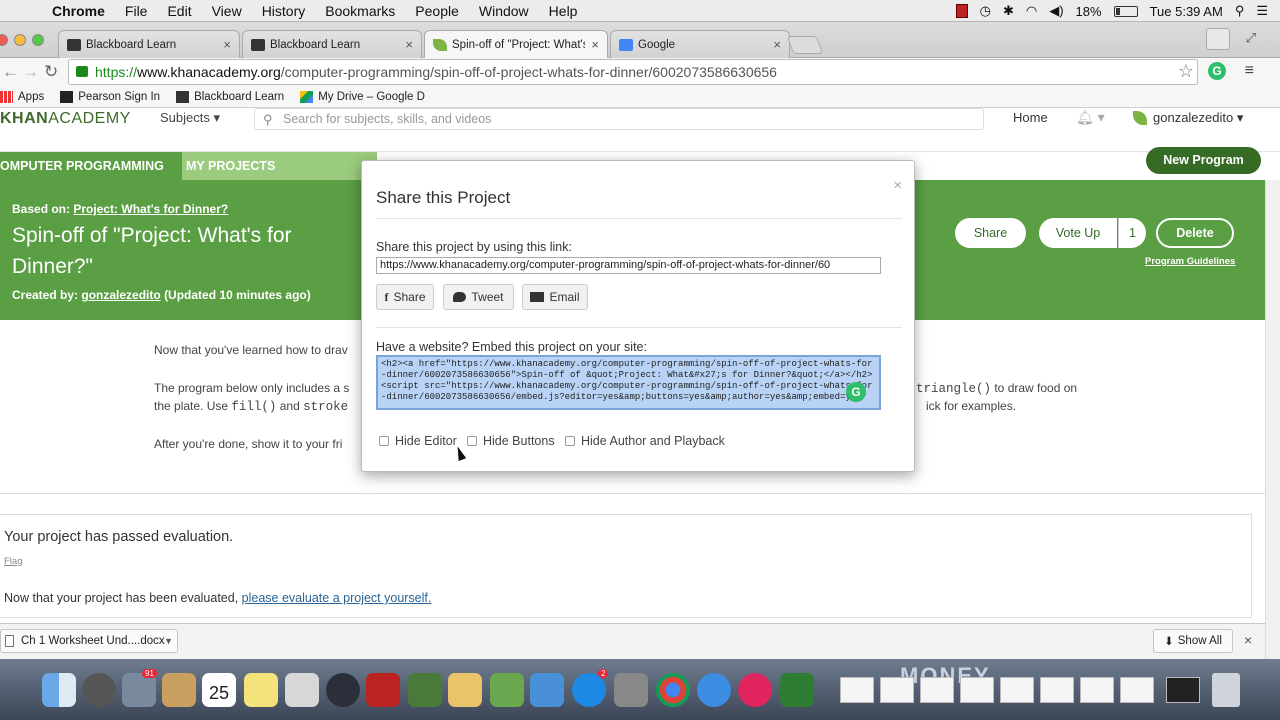 Image resolution: width=1280 pixels, height=720 pixels. What do you see at coordinates (190, 118) in the screenshot?
I see `subjects-menu: Subjects ▾` at bounding box center [190, 118].